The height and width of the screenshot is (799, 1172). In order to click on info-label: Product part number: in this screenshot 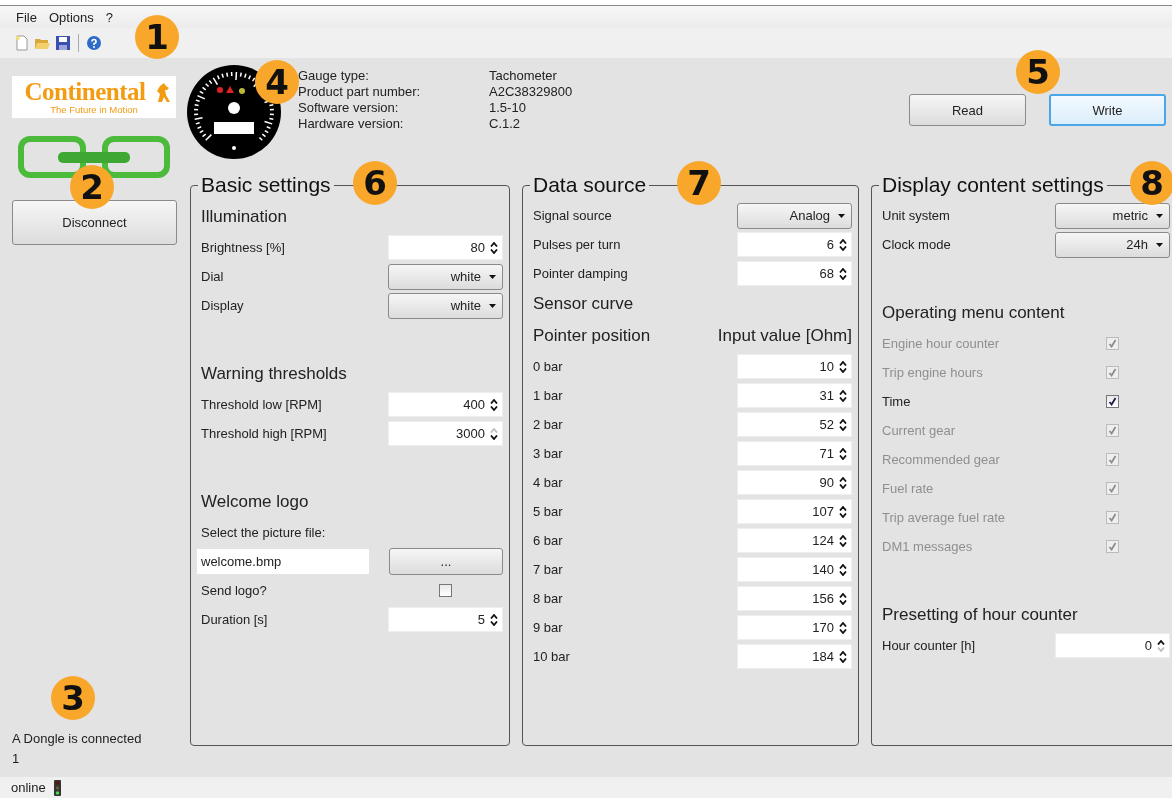, I will do `click(360, 92)`.